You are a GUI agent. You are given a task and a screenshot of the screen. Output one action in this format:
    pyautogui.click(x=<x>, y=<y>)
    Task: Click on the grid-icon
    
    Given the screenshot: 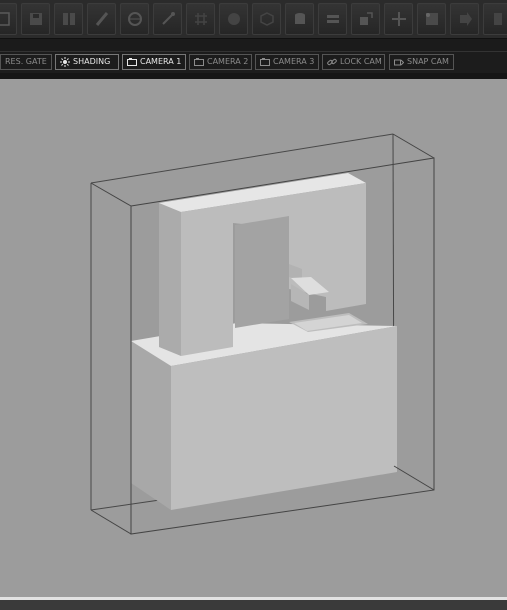 What is the action you would take?
    pyautogui.click(x=200, y=19)
    